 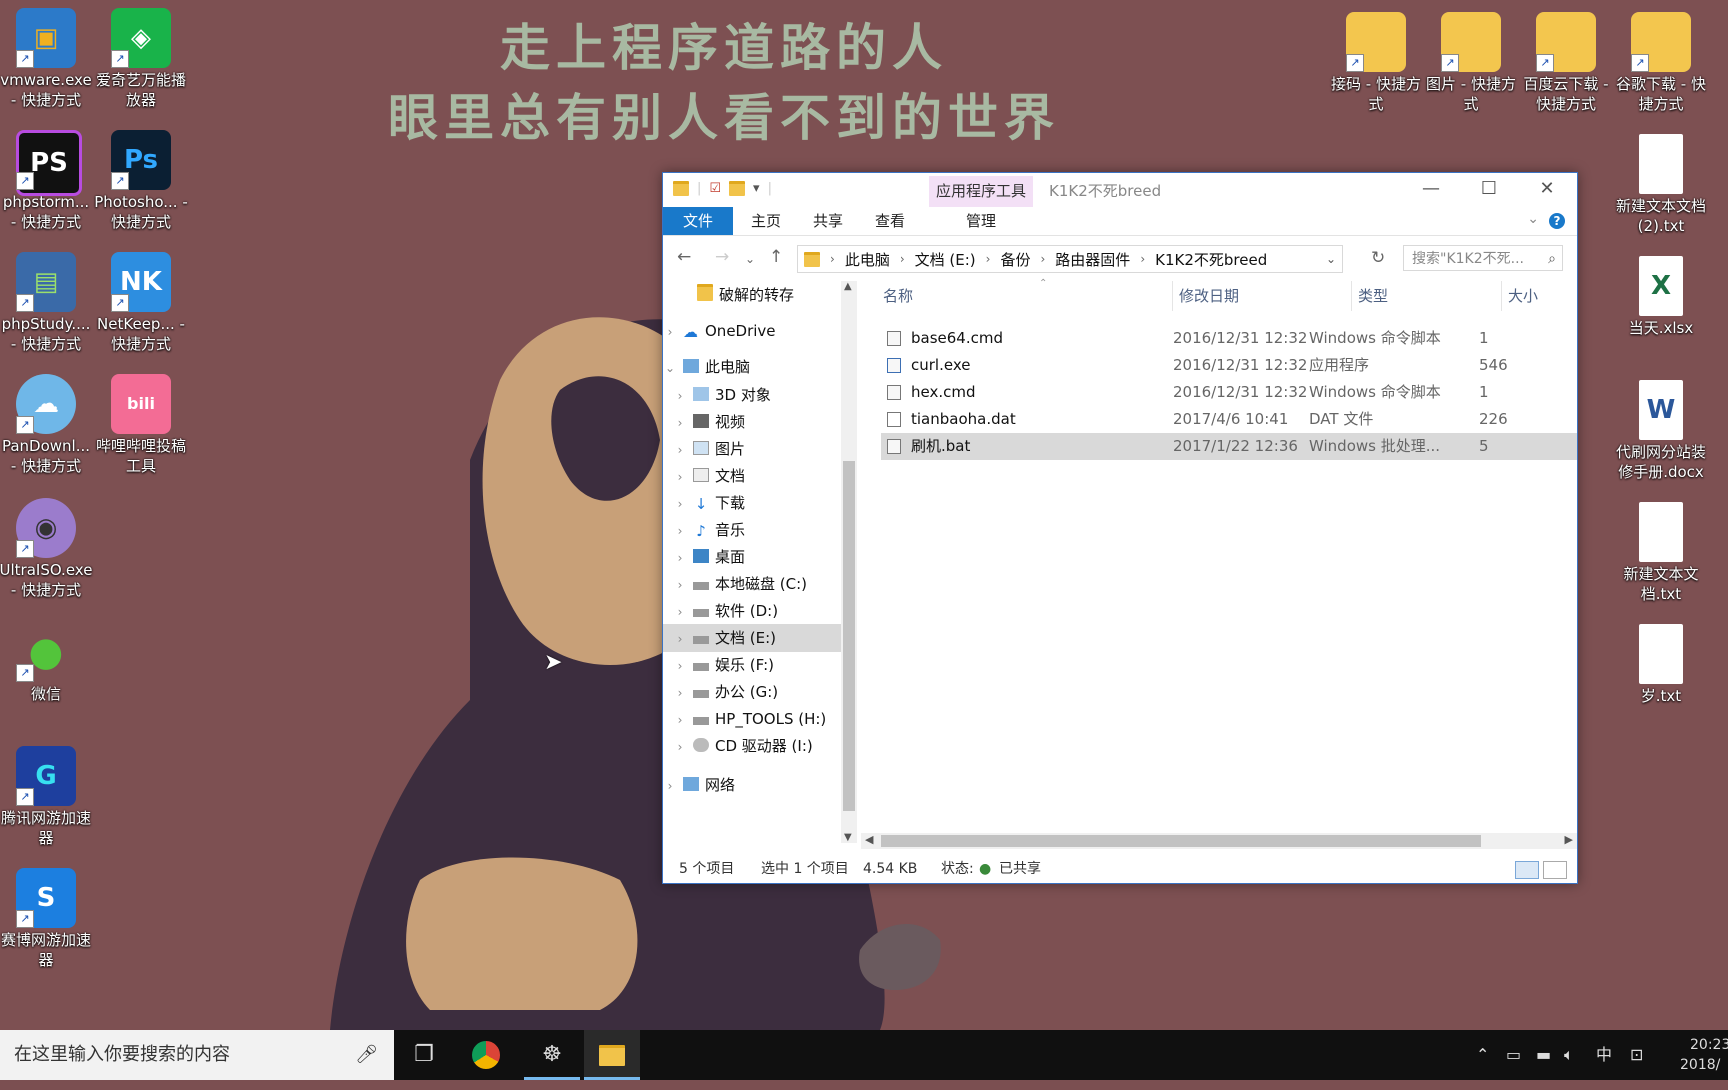 I want to click on desktop-icon-photoshop: Ps ↗ Photosho... - 快捷方式, so click(x=141, y=181).